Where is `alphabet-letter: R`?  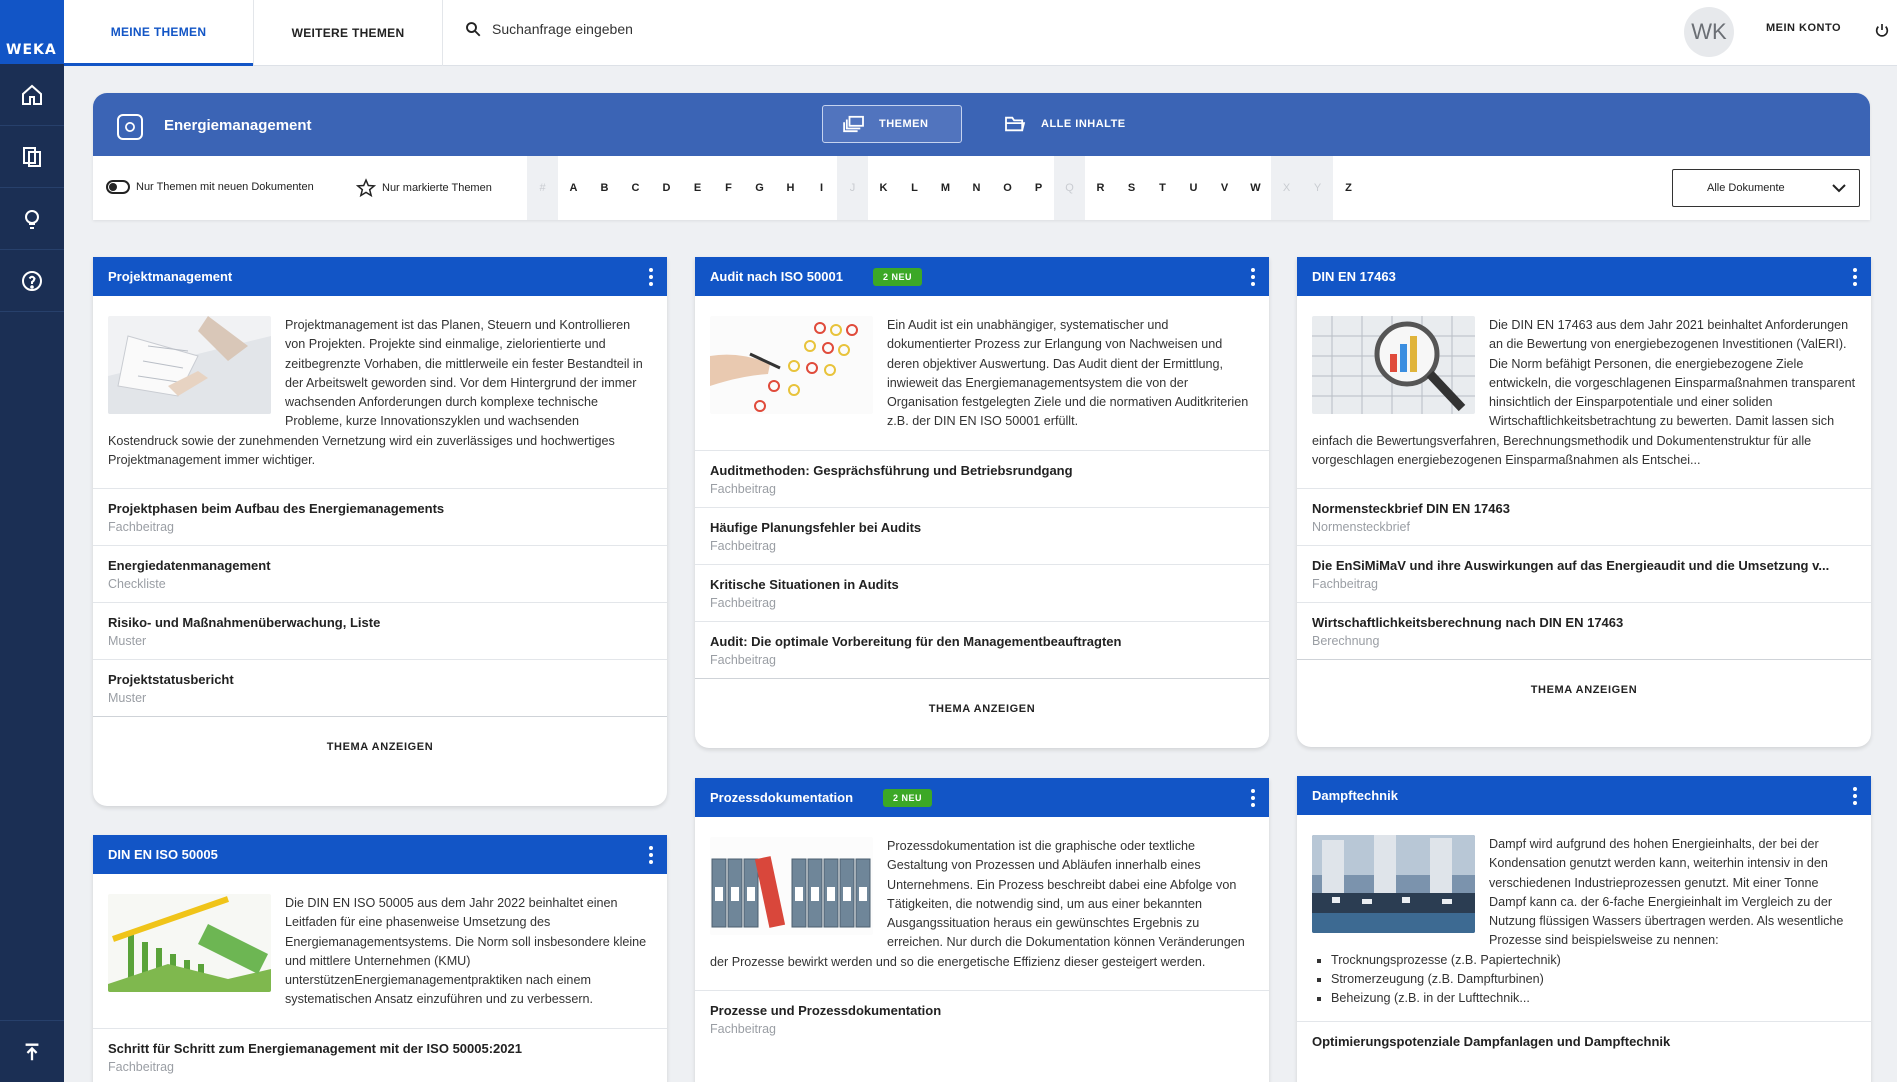
alphabet-letter: R is located at coordinates (1100, 188).